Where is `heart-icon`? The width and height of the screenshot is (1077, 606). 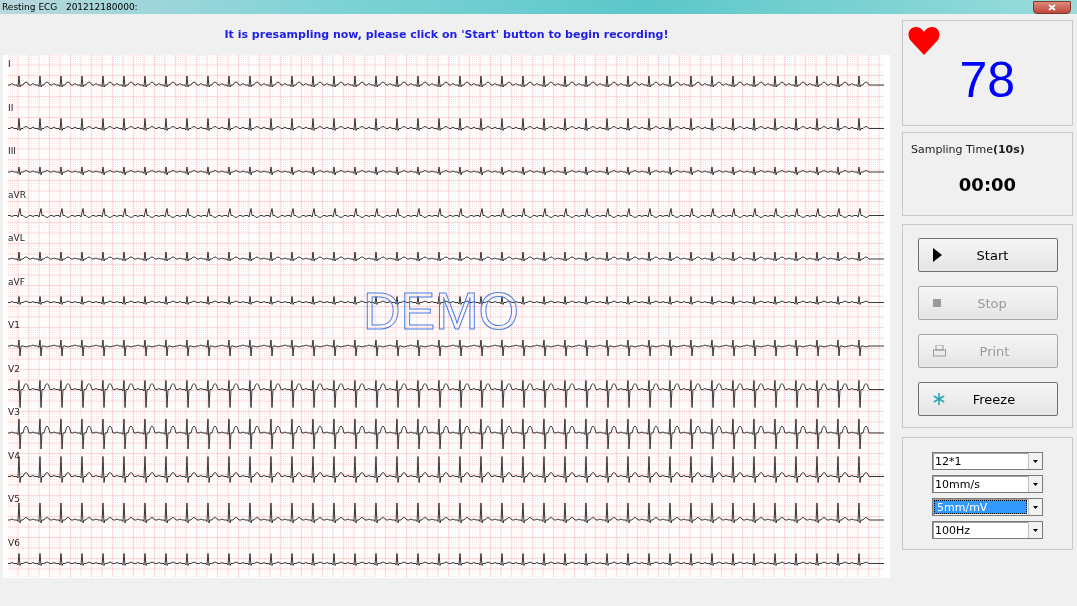
heart-icon is located at coordinates (924, 41).